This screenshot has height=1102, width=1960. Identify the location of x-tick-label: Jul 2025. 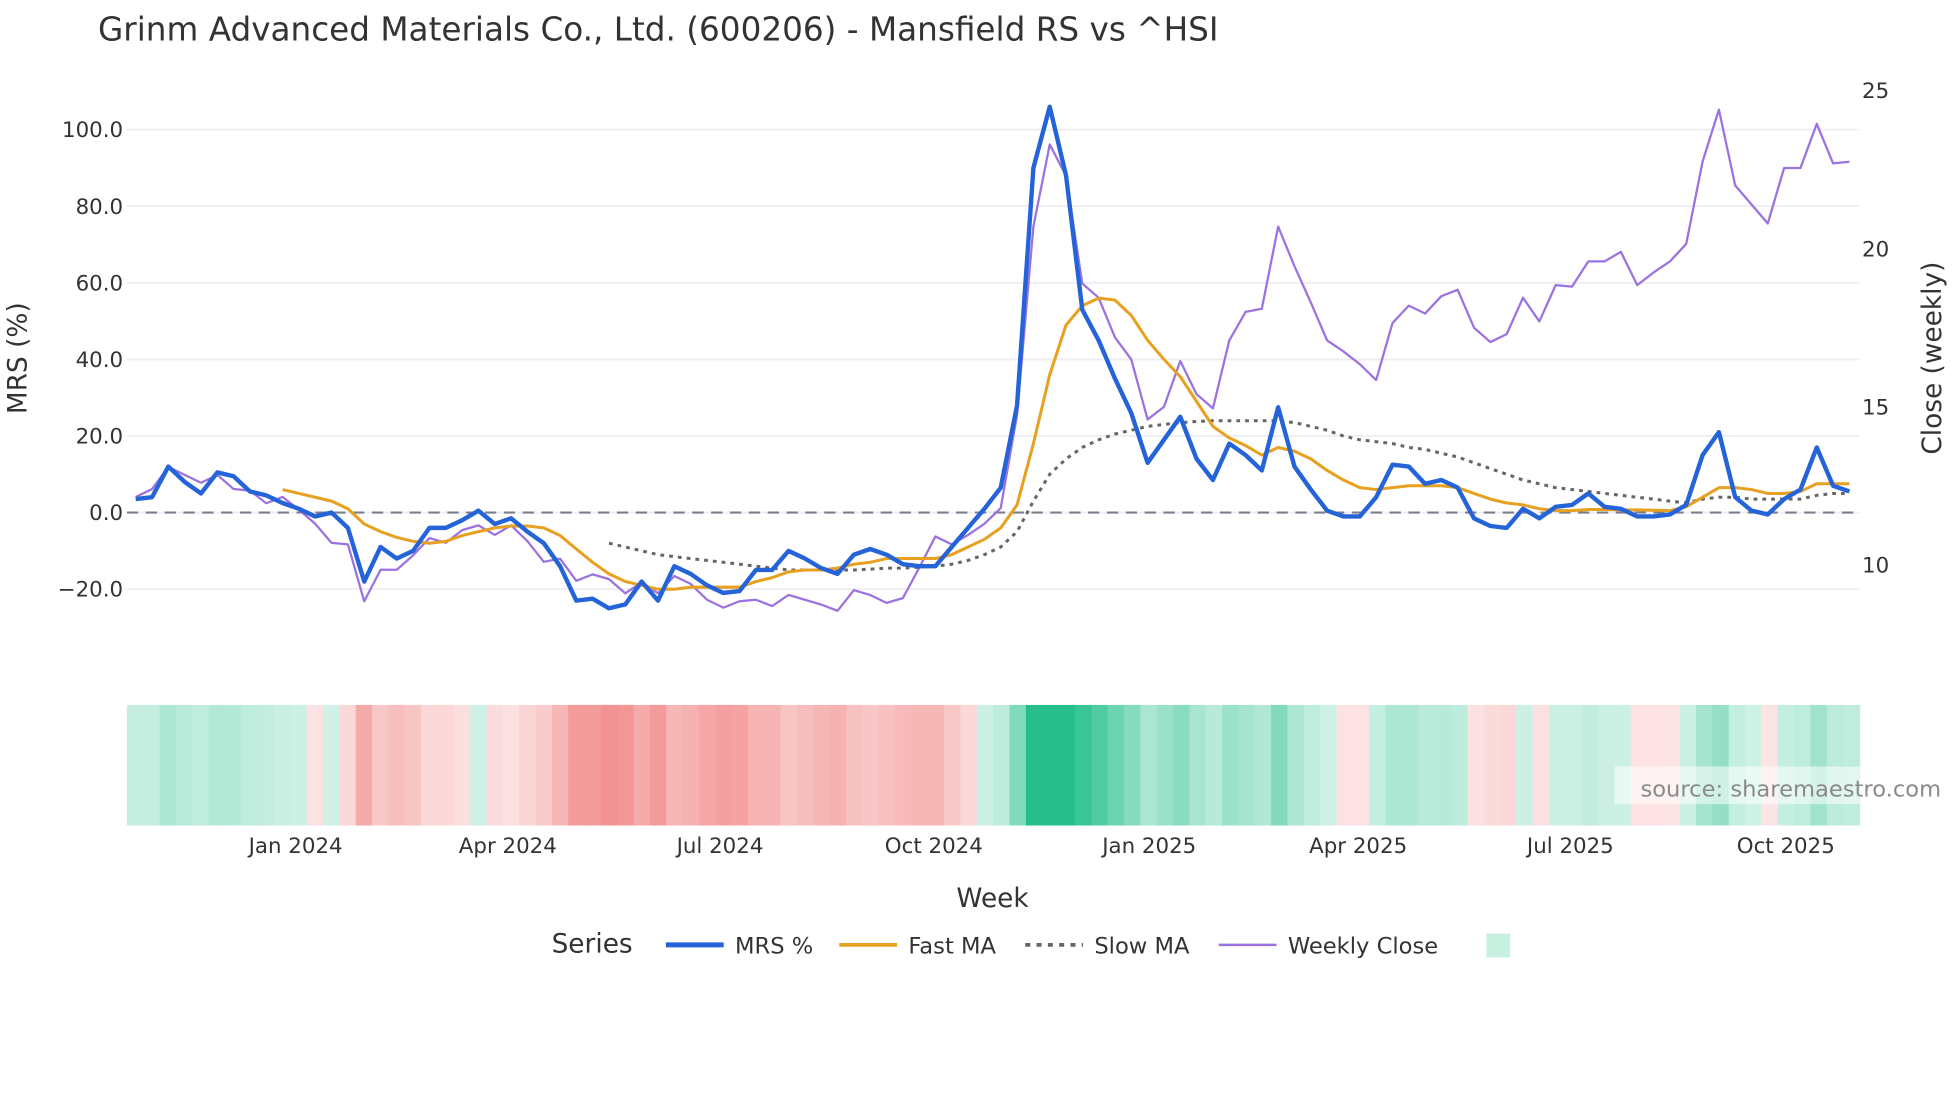
(1569, 846).